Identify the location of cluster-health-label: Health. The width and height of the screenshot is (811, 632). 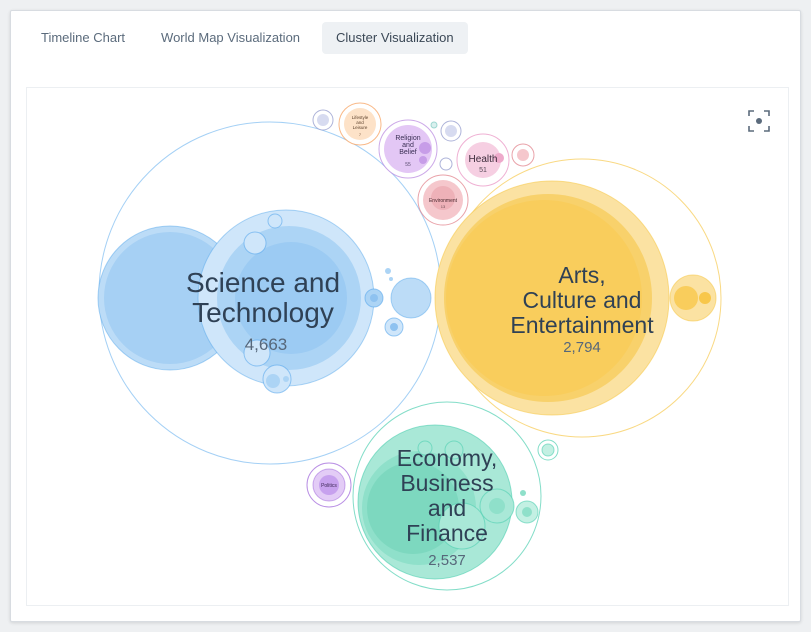
(483, 159).